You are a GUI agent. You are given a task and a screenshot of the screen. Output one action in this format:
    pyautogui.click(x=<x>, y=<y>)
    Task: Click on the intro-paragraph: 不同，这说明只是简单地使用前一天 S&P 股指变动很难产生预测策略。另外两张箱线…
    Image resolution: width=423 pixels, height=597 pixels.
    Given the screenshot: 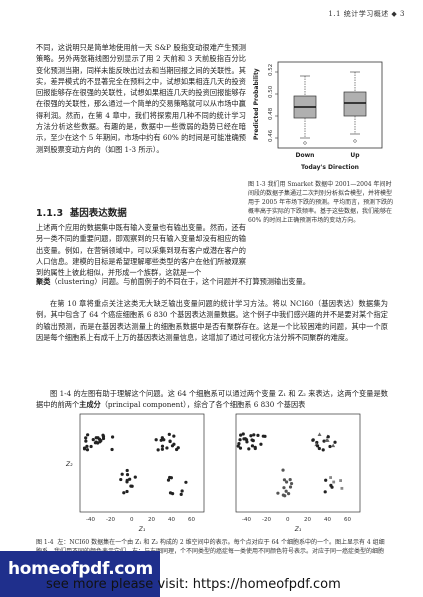 What is the action you would take?
    pyautogui.click(x=141, y=98)
    